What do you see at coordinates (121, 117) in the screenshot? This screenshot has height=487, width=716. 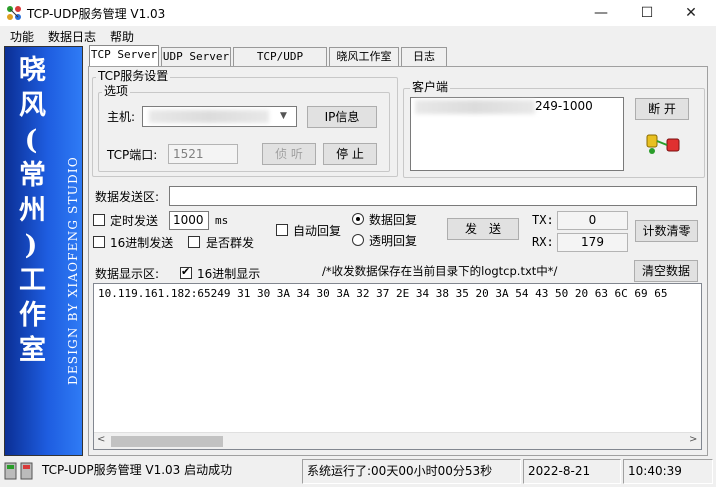 I see `host-label: 主机:` at bounding box center [121, 117].